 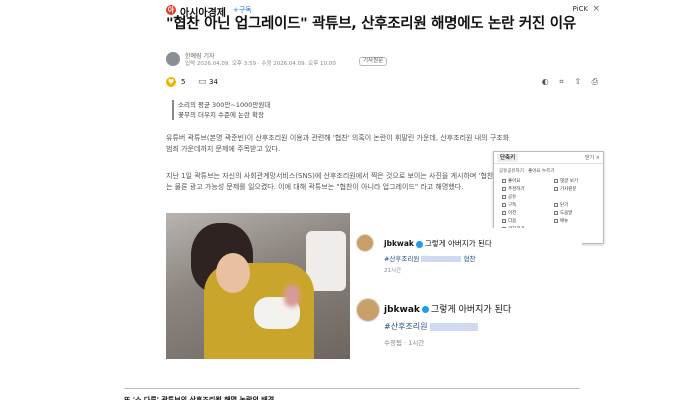 I want to click on comment-count: 34, so click(x=213, y=82).